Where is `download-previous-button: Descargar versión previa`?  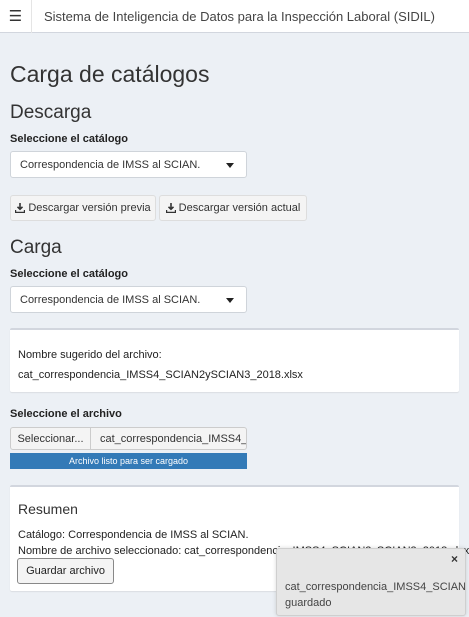 download-previous-button: Descargar versión previa is located at coordinates (83, 208).